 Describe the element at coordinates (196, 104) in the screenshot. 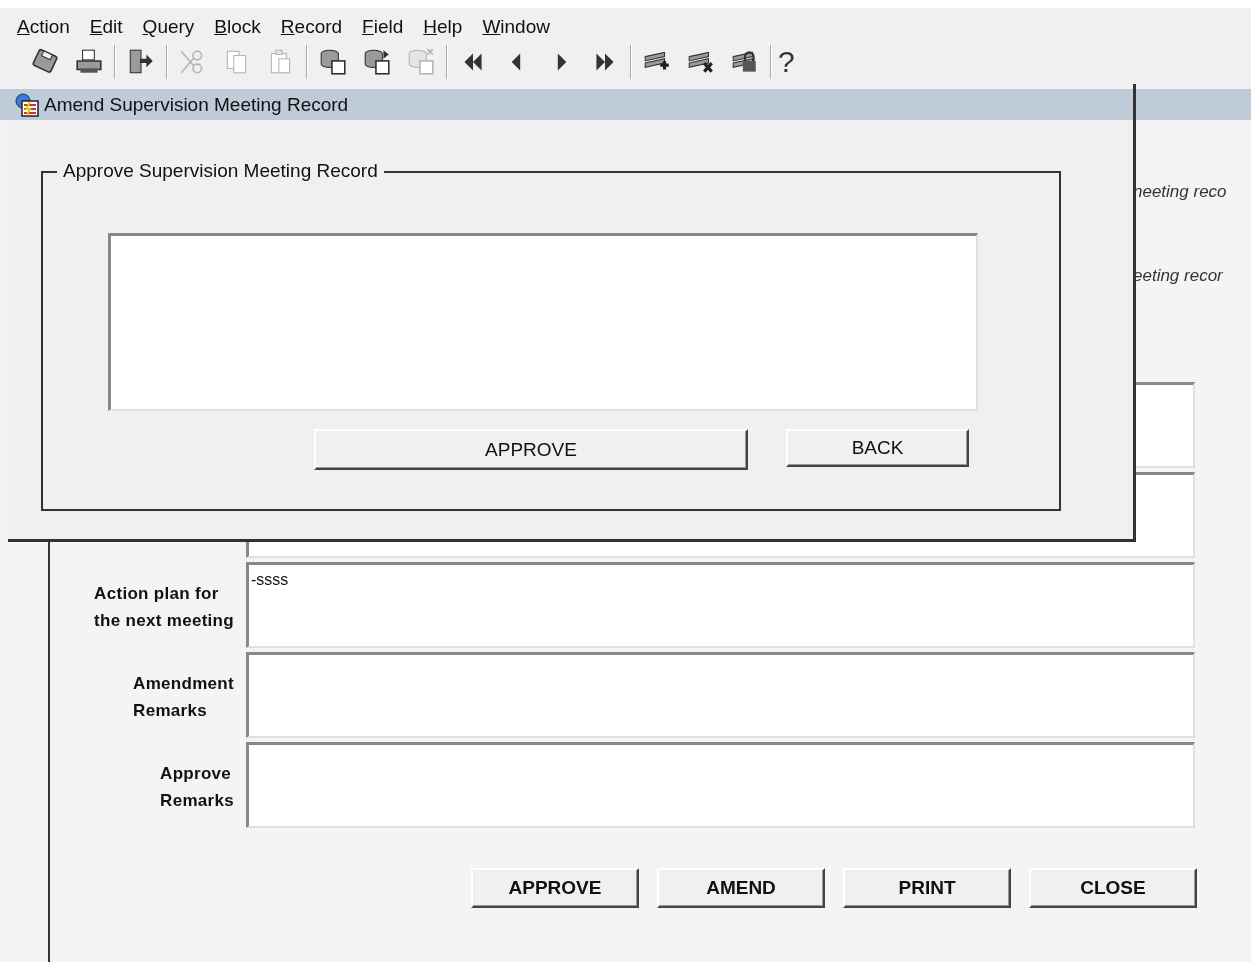

I see `window-title: Amend Supervision Meeting Record` at that location.